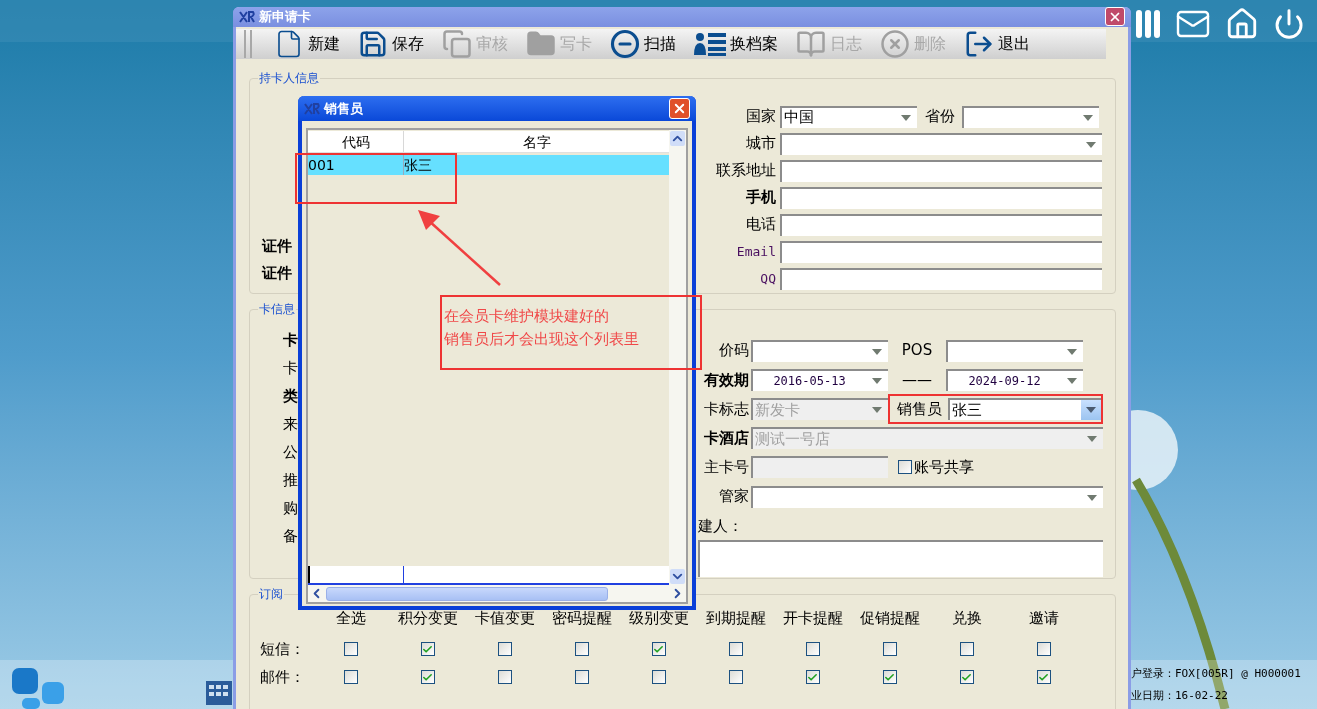 This screenshot has width=1317, height=709. I want to click on scroll-down-icon, so click(677, 576).